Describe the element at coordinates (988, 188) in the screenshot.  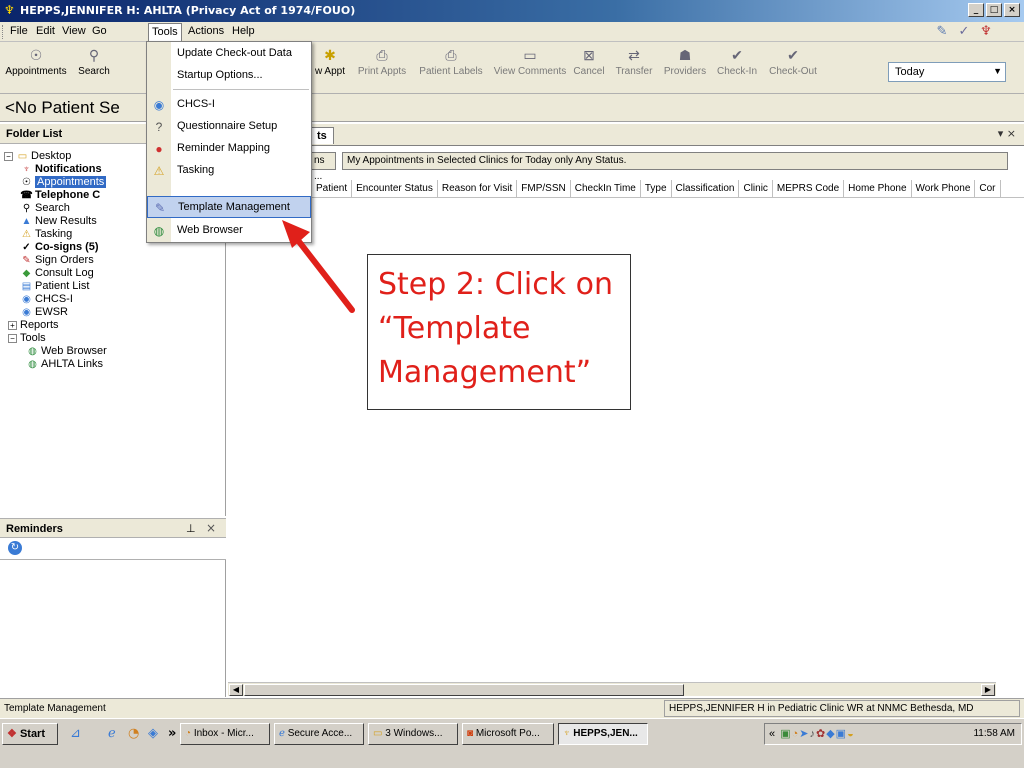
I see `column-header: Cor` at that location.